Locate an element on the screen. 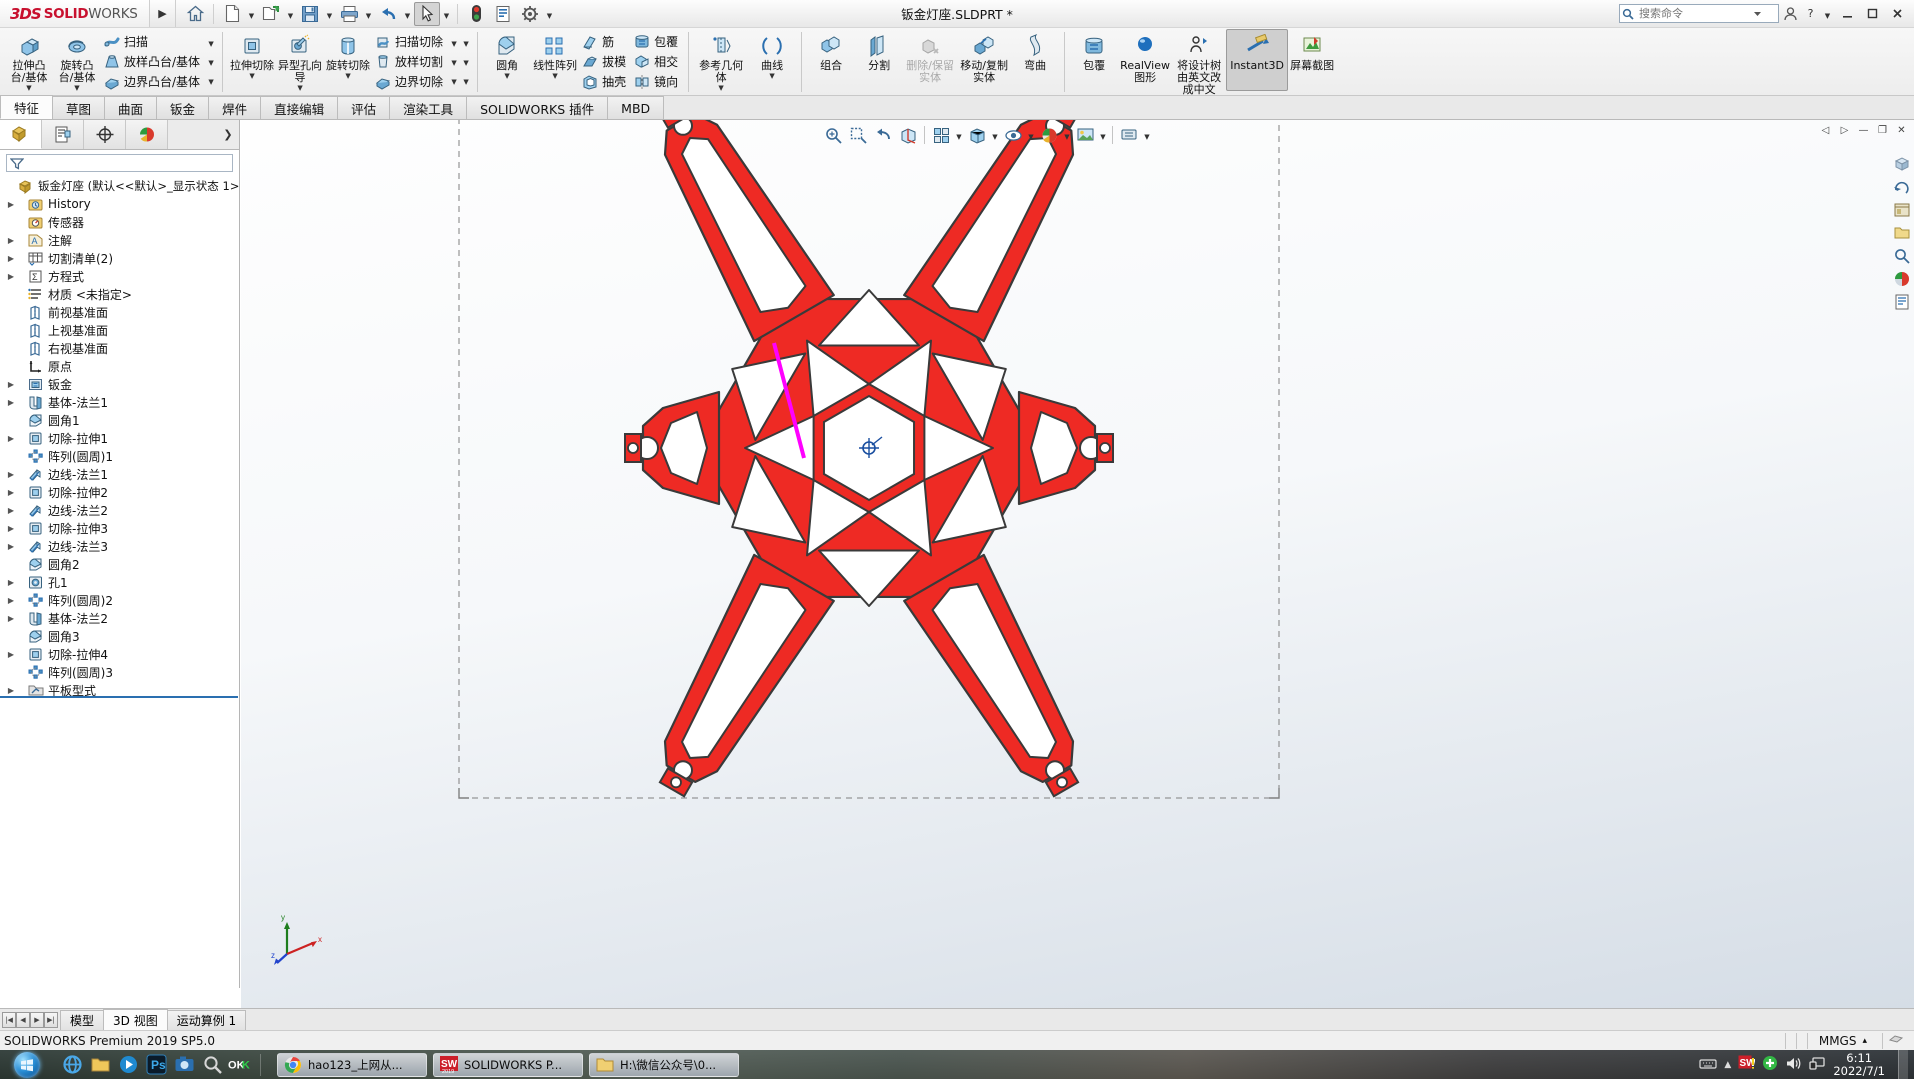 This screenshot has width=1914, height=1079. rotate-view-icon is located at coordinates (1902, 187).